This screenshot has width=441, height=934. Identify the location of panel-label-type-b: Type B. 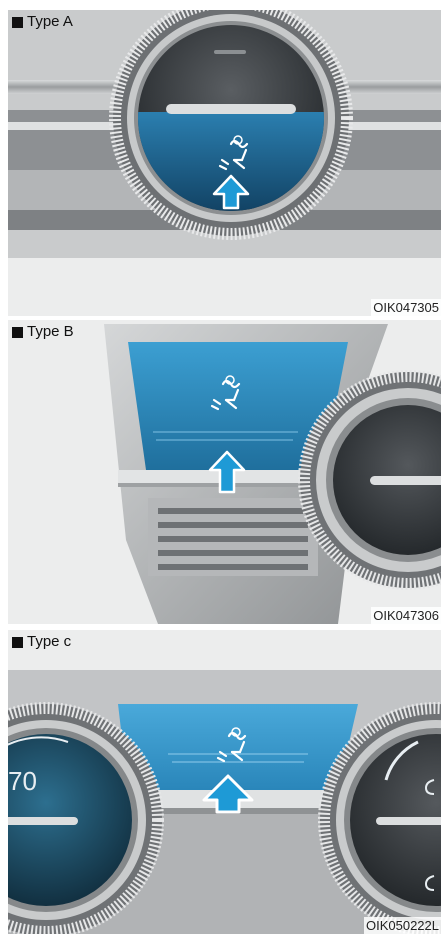
(43, 332).